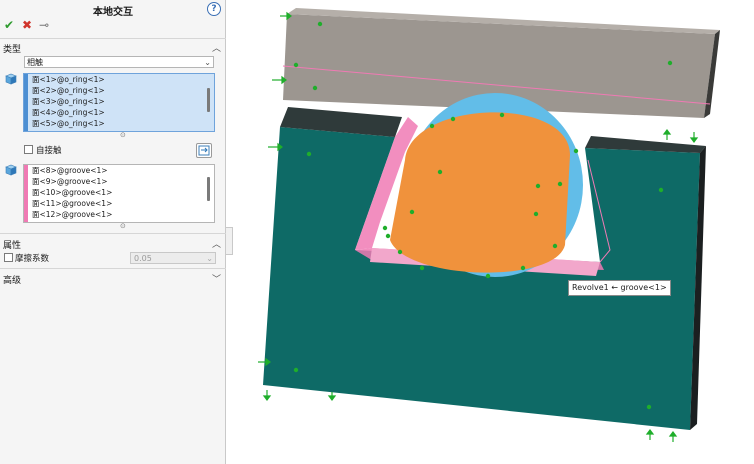  I want to click on list-item: 面<8>@groove<1>, so click(70, 171).